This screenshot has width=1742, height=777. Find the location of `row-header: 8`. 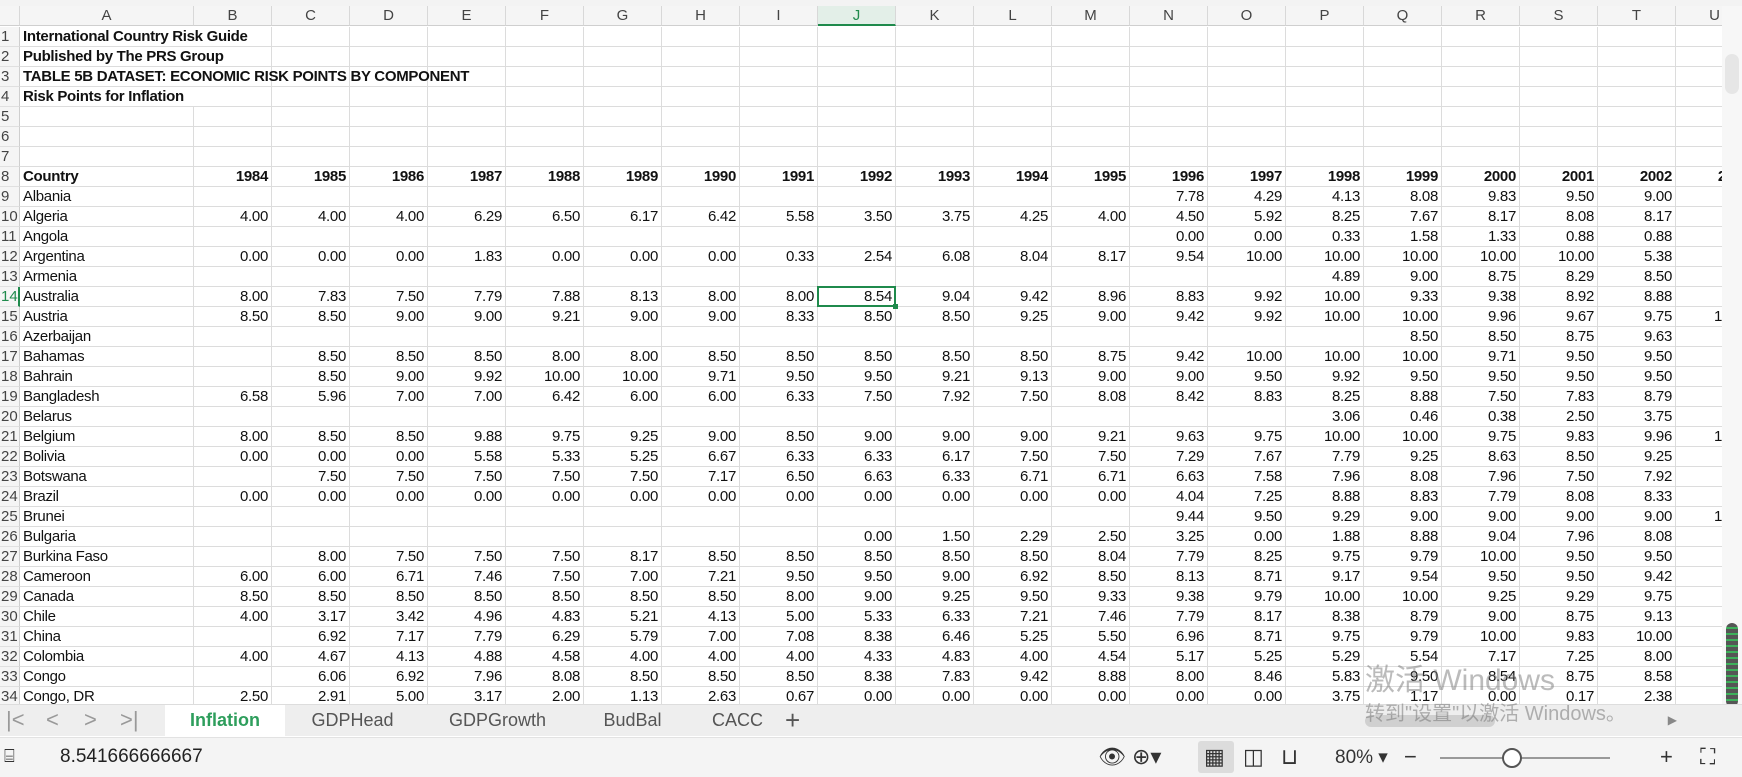

row-header: 8 is located at coordinates (10, 176).